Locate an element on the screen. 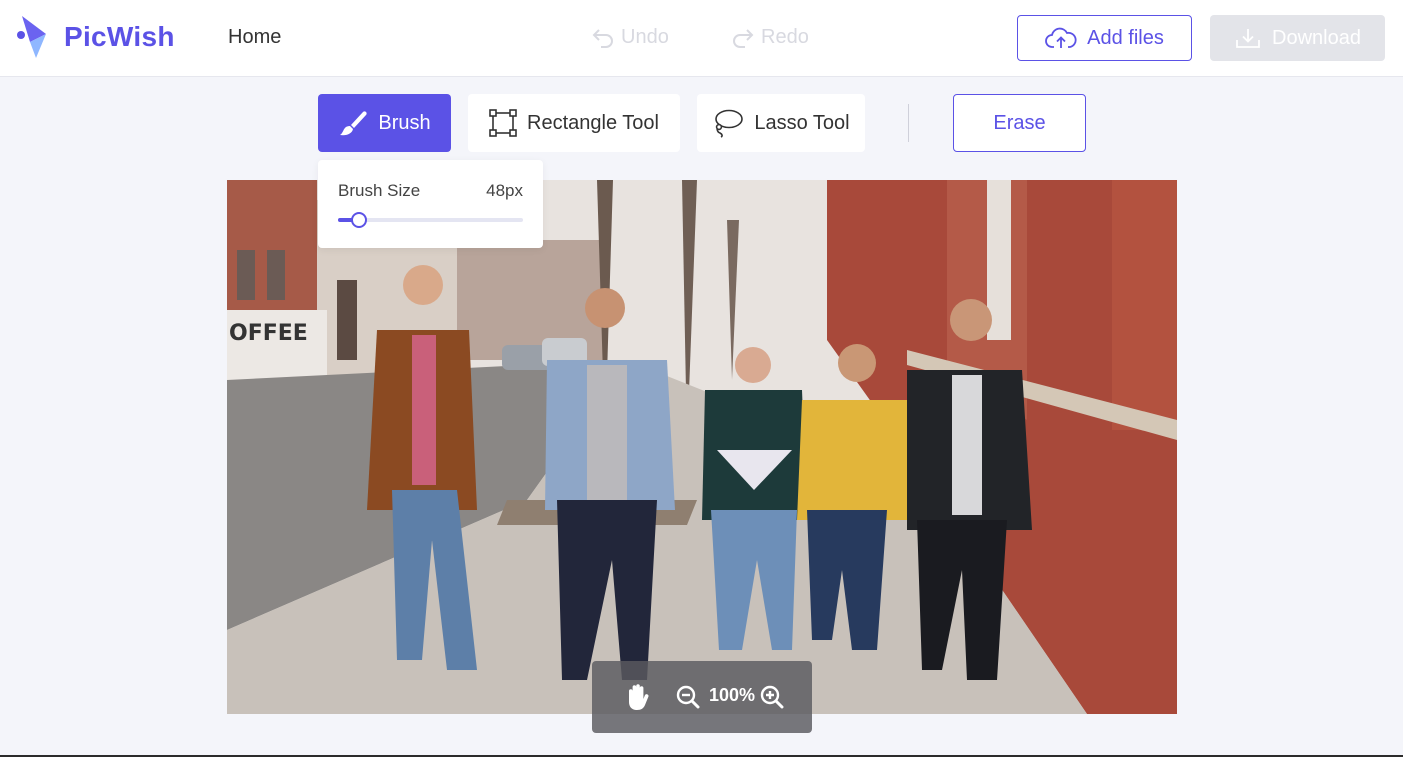  zoom-in-icon is located at coordinates (772, 697).